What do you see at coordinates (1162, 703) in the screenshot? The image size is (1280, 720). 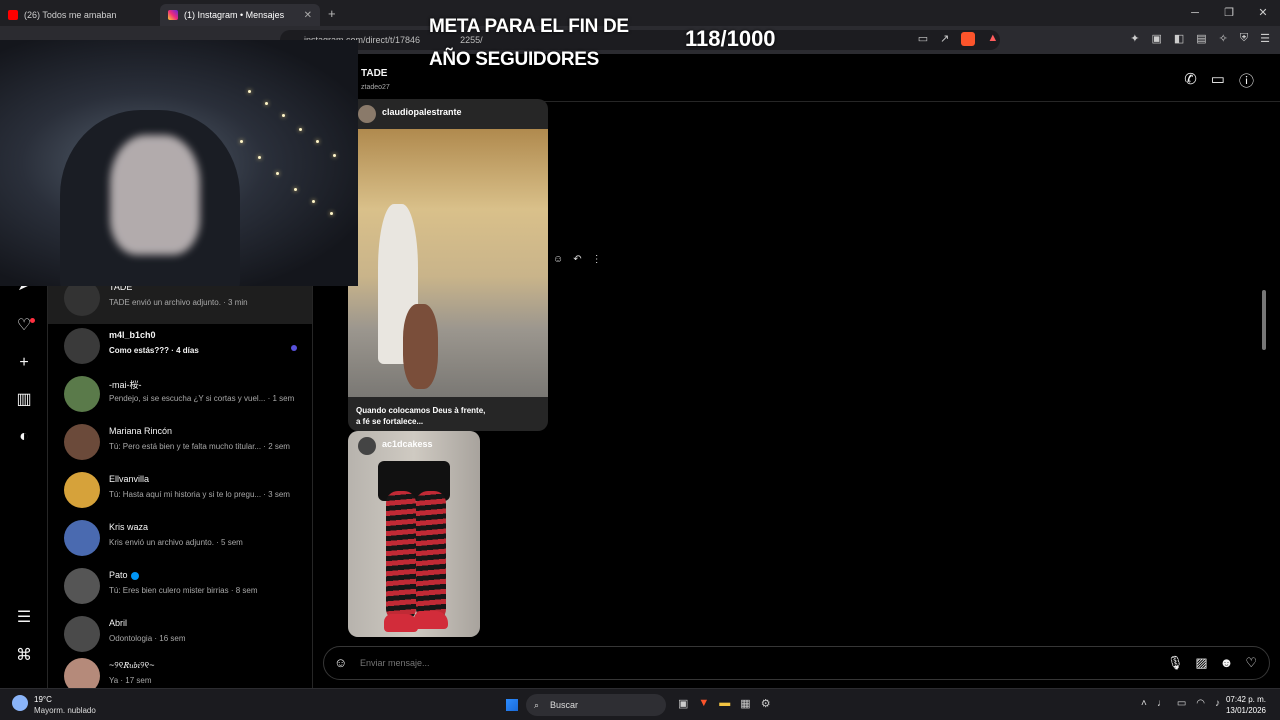 I see `microphone-tray-icon: ♩` at bounding box center [1162, 703].